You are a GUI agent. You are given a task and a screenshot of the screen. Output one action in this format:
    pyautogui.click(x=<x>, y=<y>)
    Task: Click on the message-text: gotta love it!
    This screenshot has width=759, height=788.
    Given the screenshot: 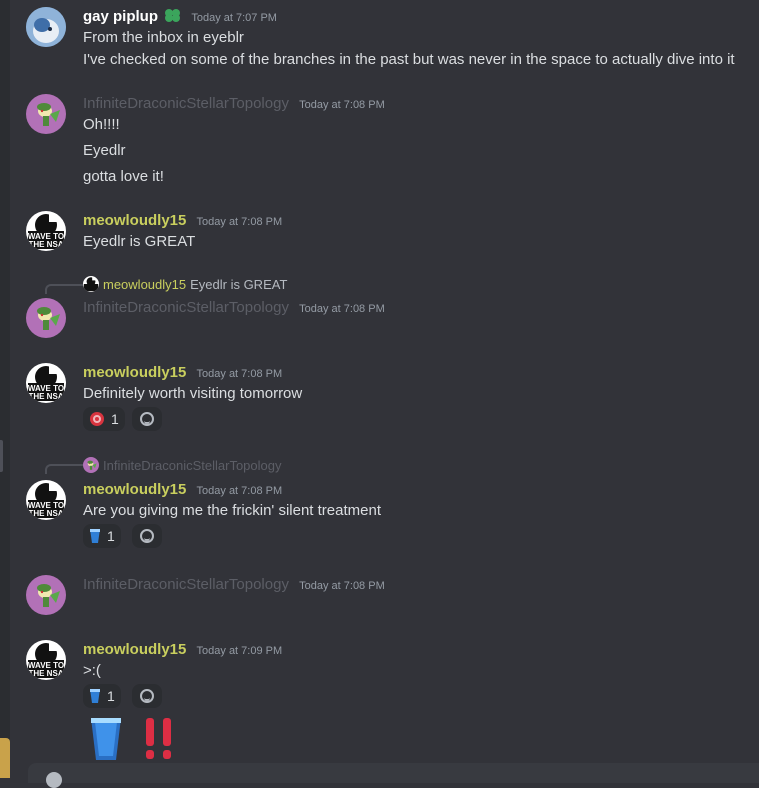 What is the action you would take?
    pyautogui.click(x=123, y=176)
    